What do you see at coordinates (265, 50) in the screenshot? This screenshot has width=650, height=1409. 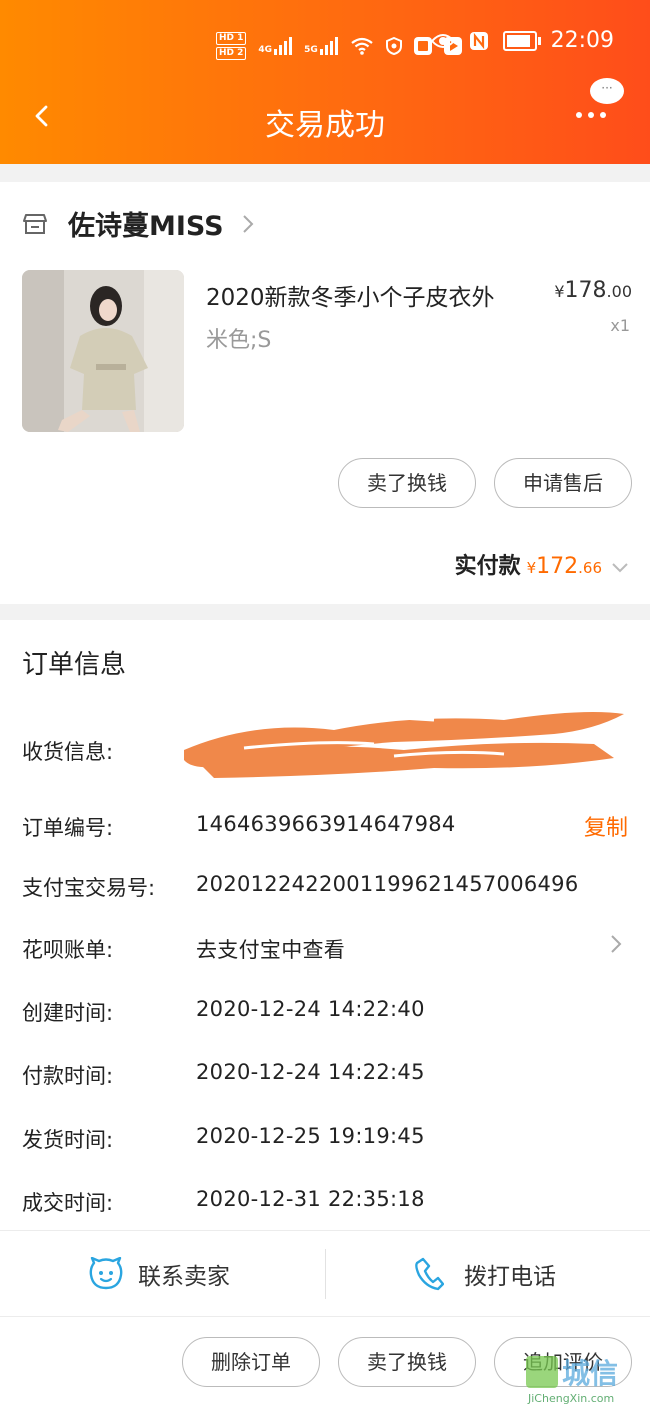 I see `net1-label: 4G` at bounding box center [265, 50].